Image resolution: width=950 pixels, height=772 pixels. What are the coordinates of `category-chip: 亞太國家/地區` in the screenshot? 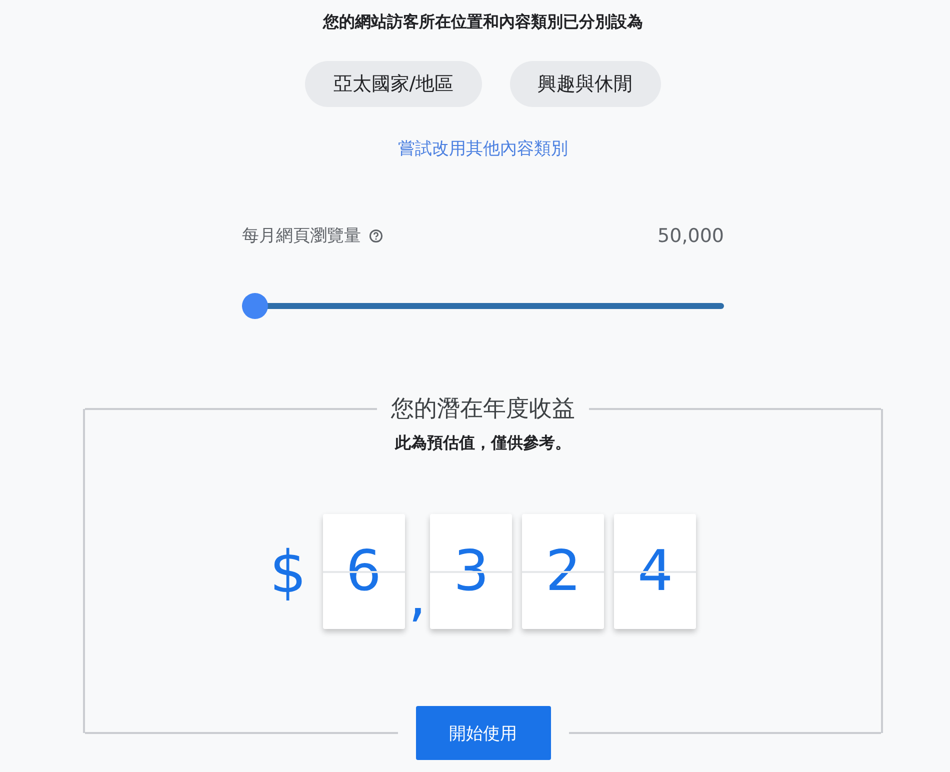 It's located at (393, 84).